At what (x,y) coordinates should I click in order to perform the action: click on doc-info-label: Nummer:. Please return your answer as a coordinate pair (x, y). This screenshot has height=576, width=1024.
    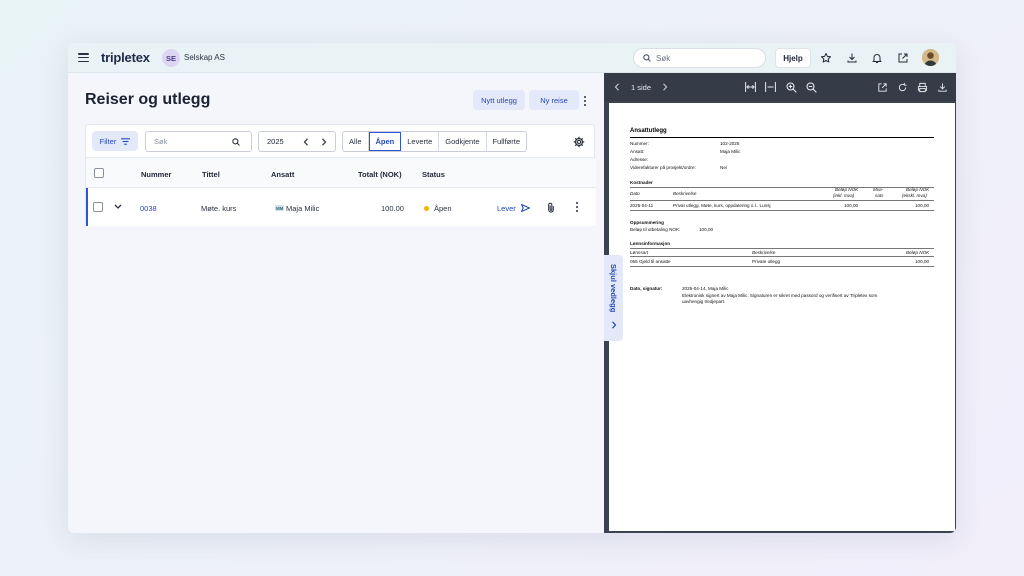
    Looking at the image, I should click on (639, 143).